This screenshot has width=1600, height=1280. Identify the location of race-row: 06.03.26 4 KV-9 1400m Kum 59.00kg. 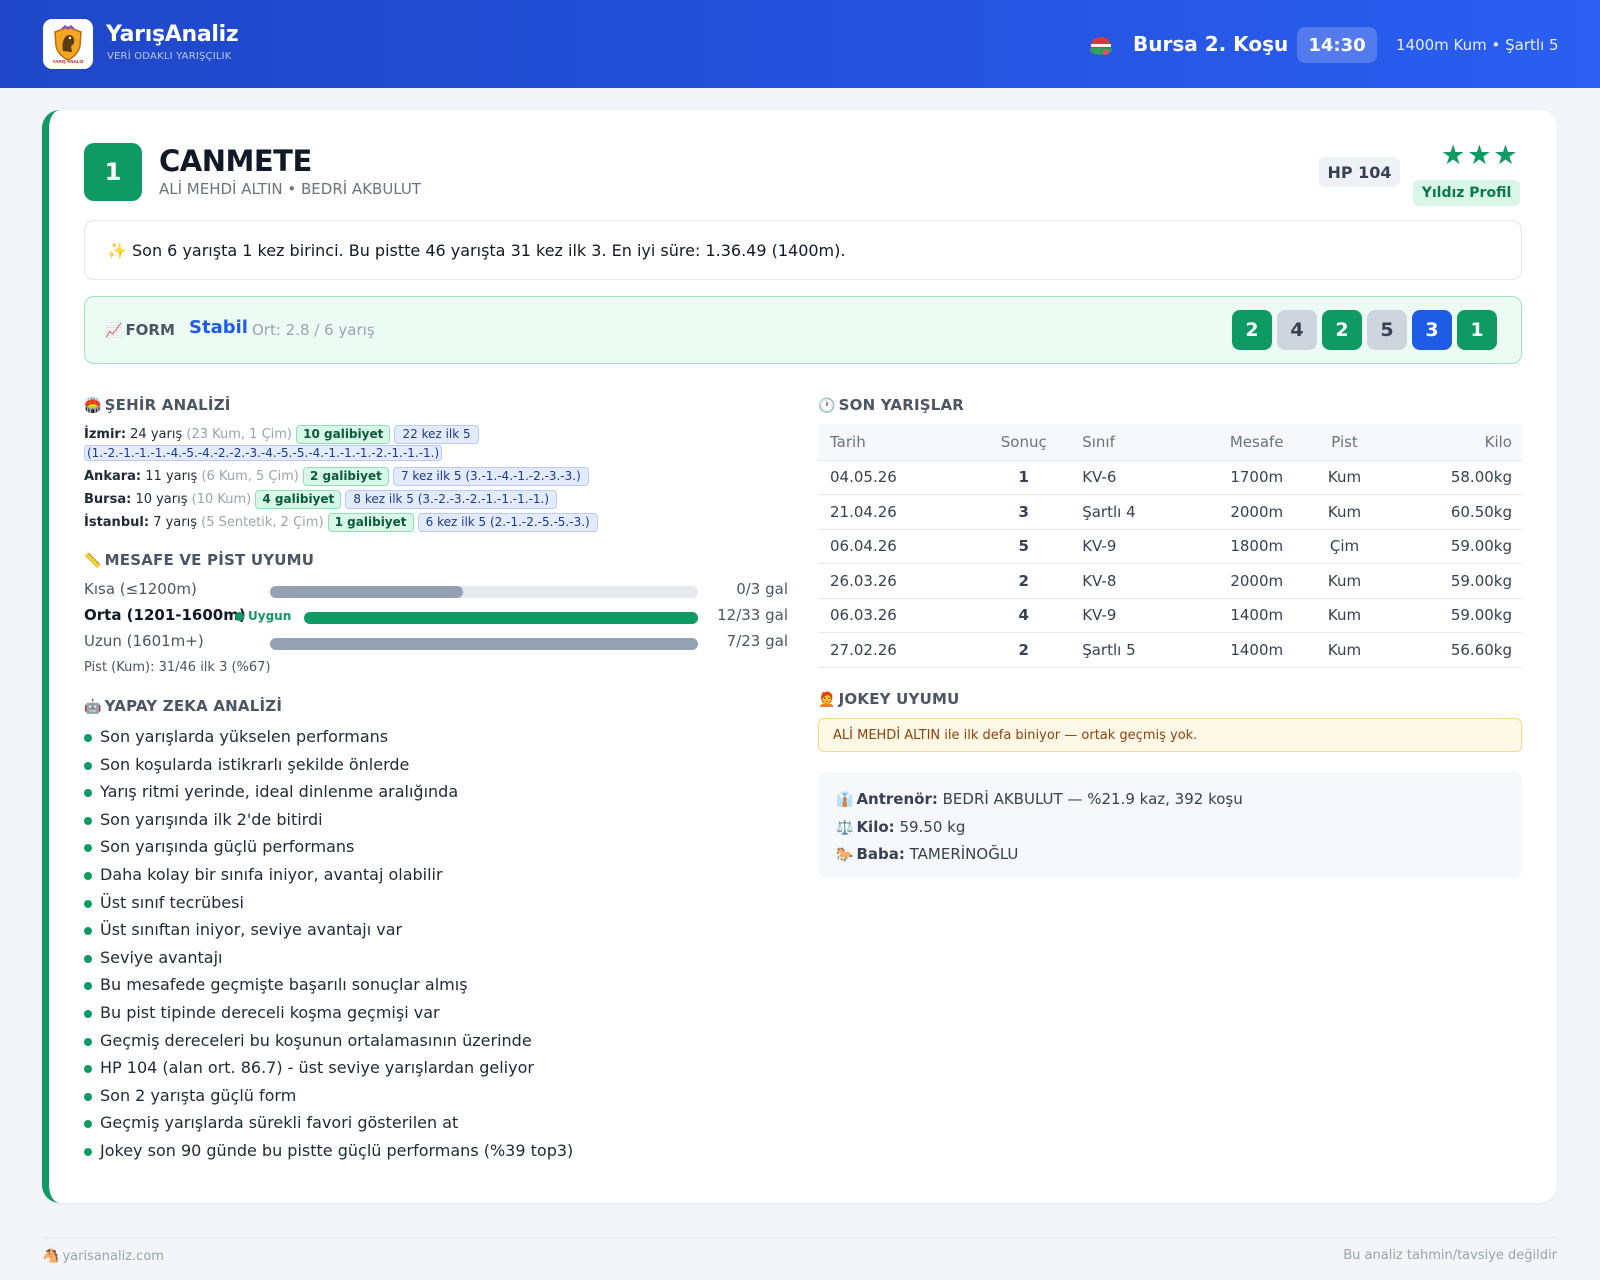
(1170, 615).